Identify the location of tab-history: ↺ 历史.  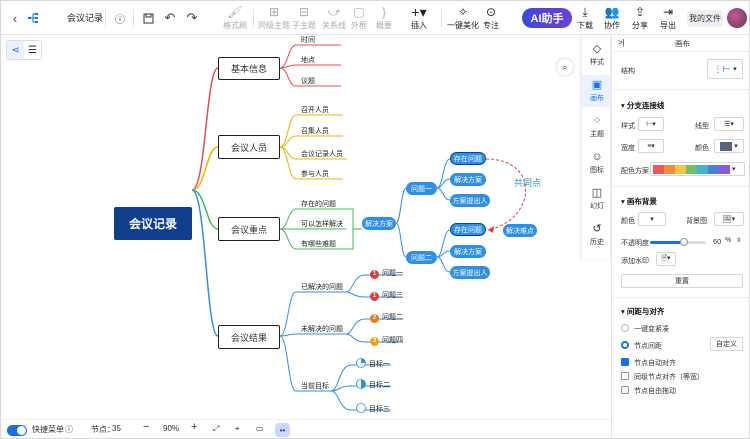
(597, 235).